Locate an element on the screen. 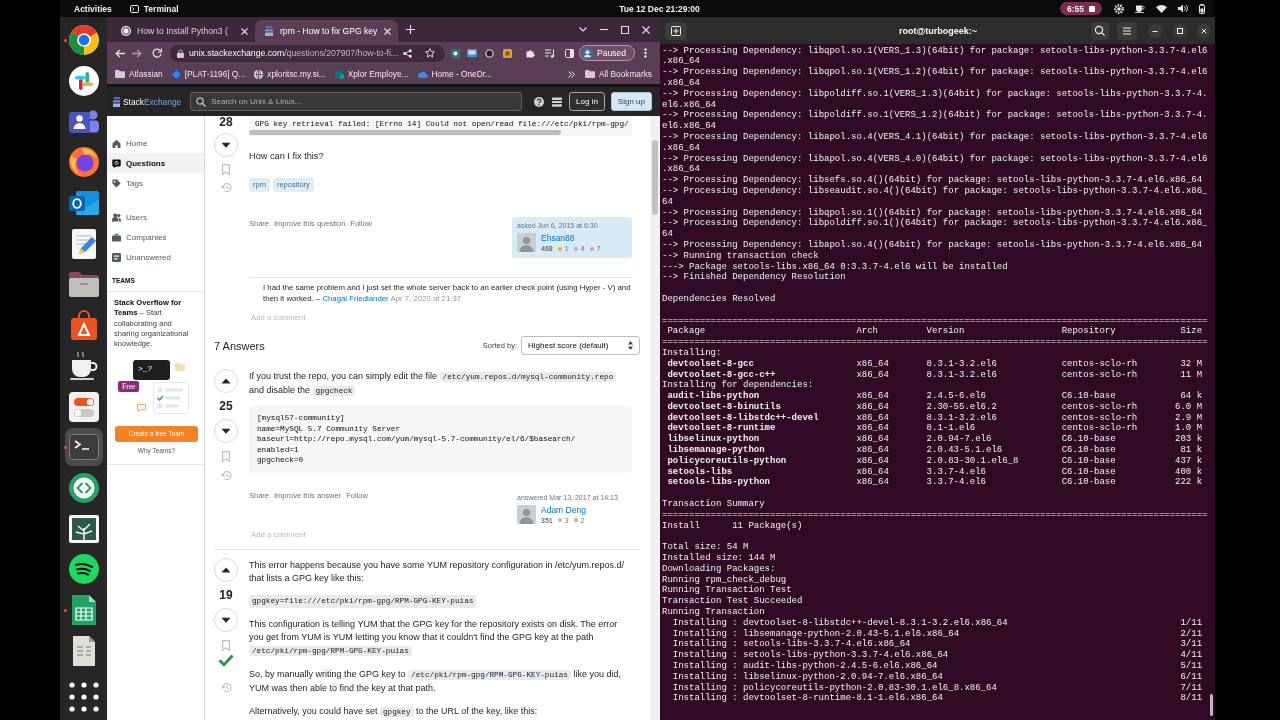 This screenshot has height=720, width=1280. terminal-line: Running rpm_check_debug is located at coordinates (724, 579).